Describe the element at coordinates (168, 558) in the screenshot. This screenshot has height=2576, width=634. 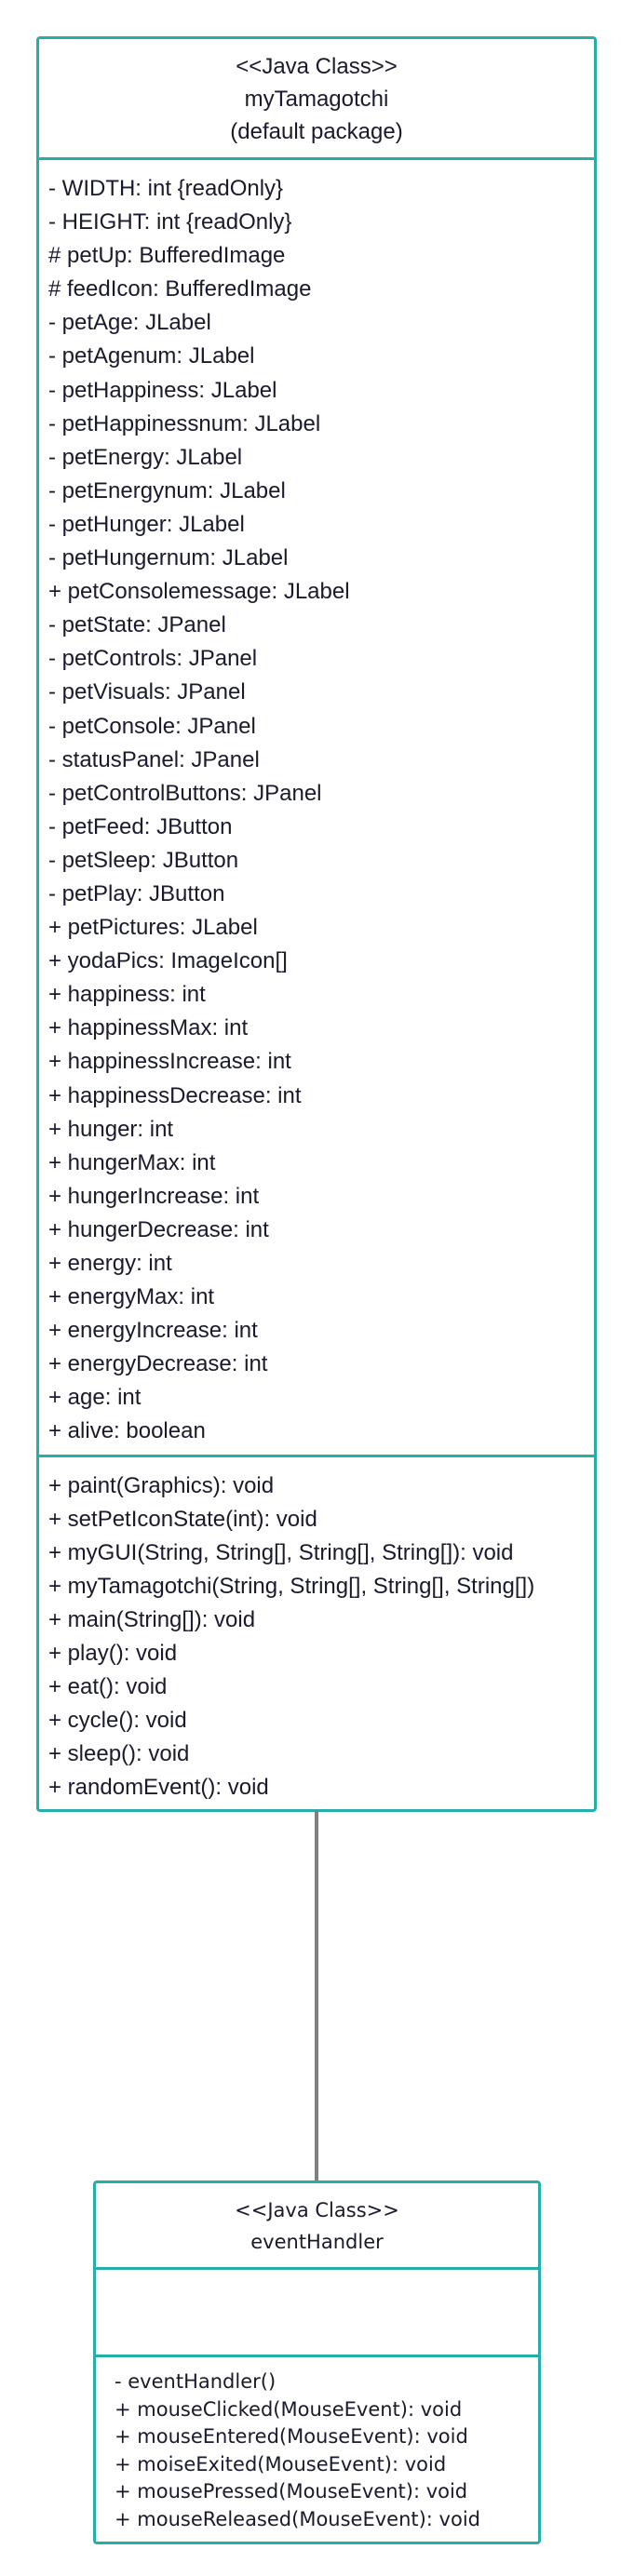
I see `attribute-row: - petHungernum: JLabel` at that location.